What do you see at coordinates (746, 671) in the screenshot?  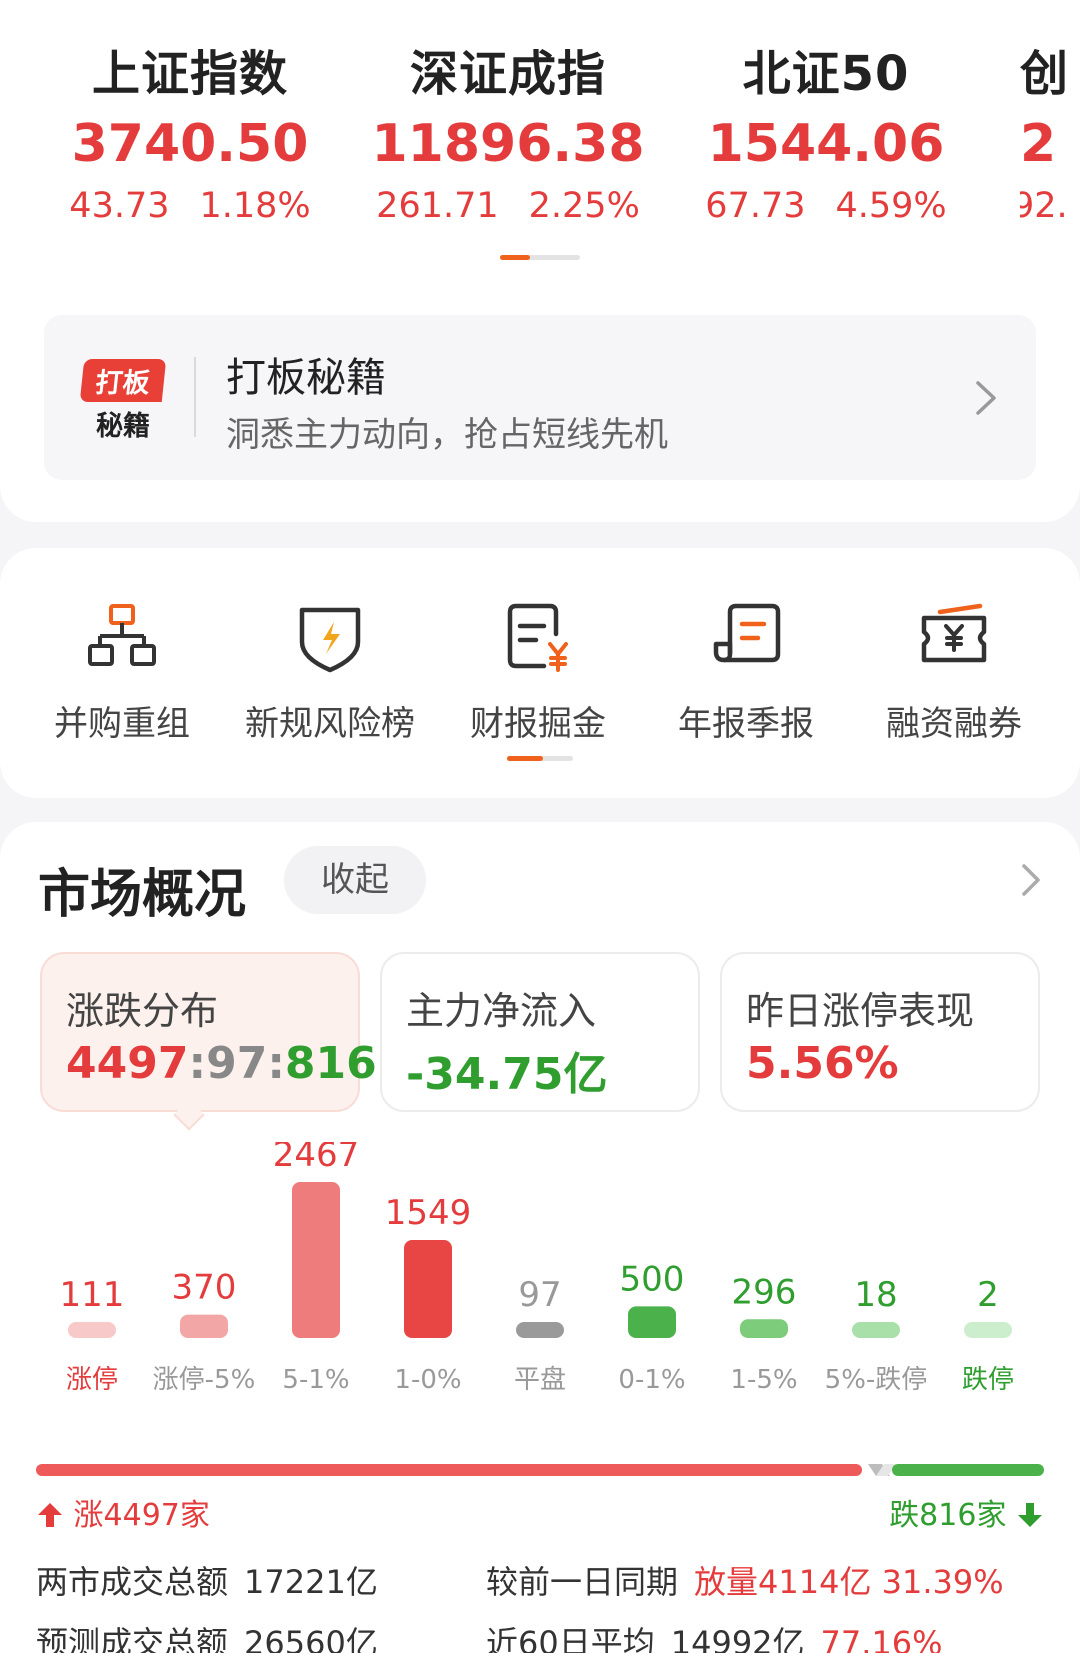 I see `shortcut-annual-report: 年报季报` at bounding box center [746, 671].